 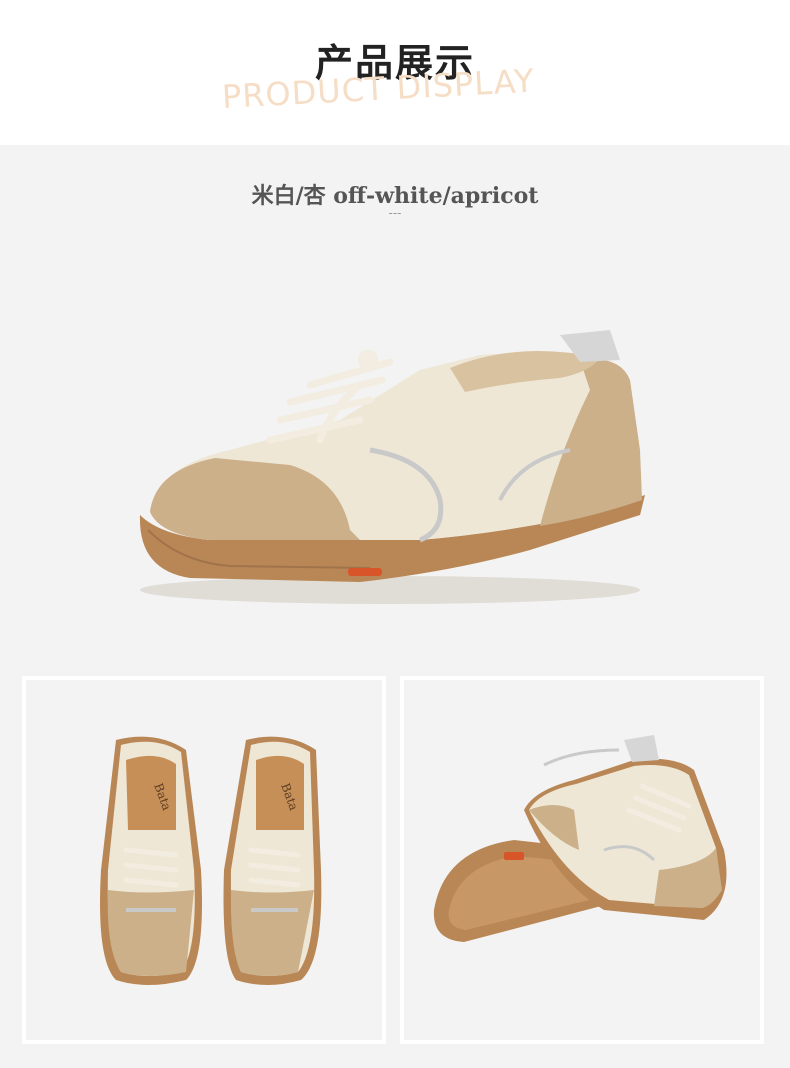 I want to click on top-view-image: Bata Bata, so click(x=211, y=860).